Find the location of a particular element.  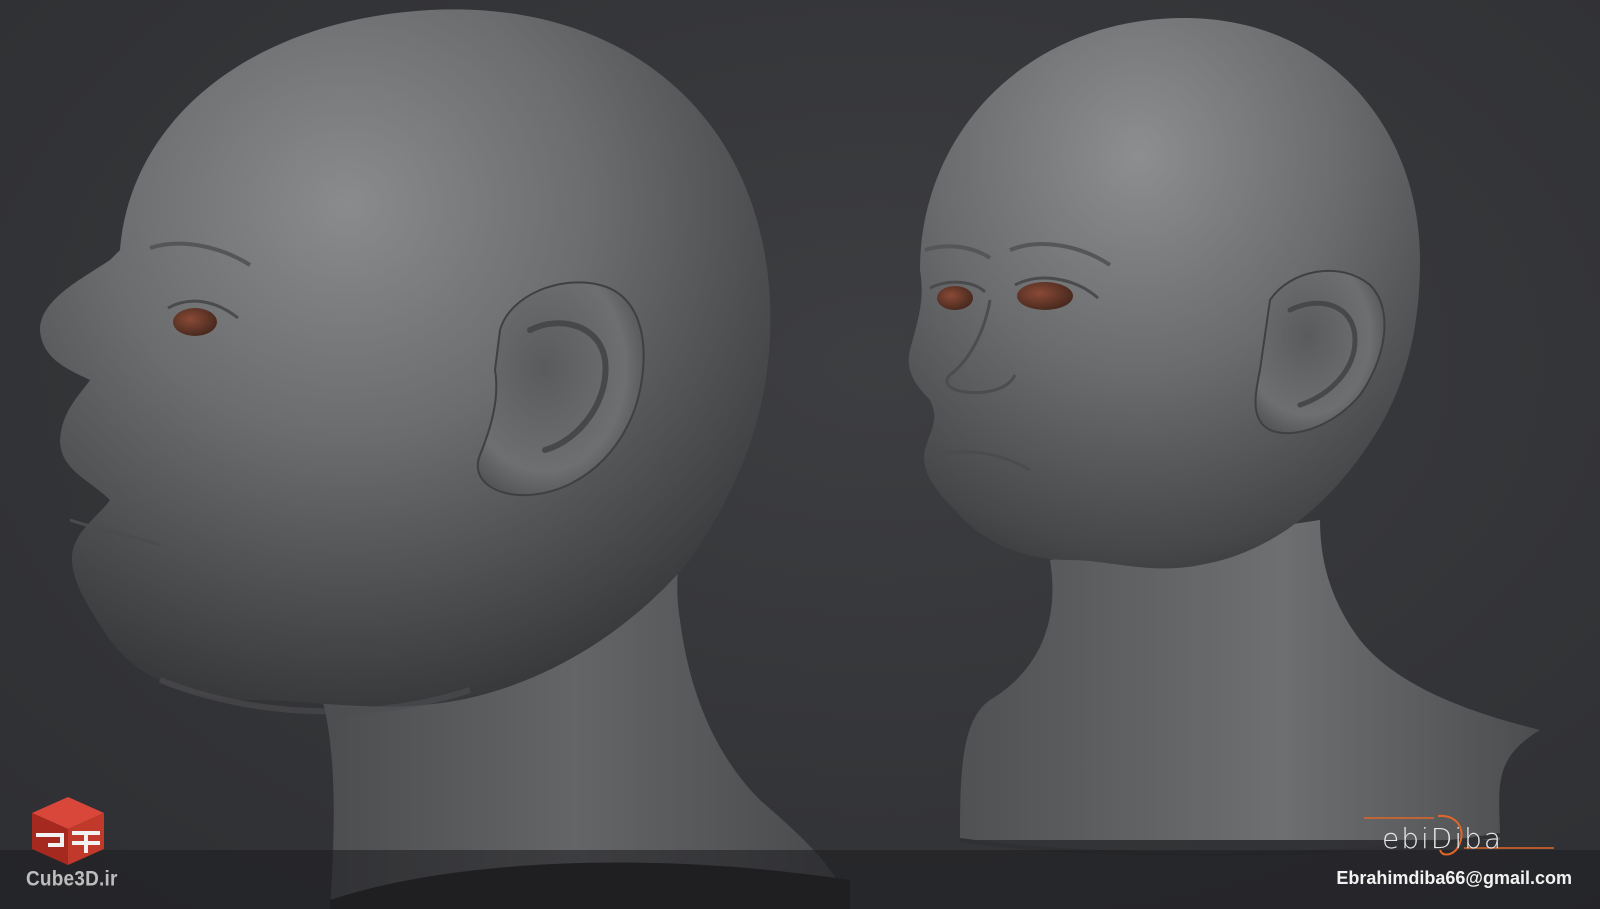

tq-eye-right is located at coordinates (1045, 296).